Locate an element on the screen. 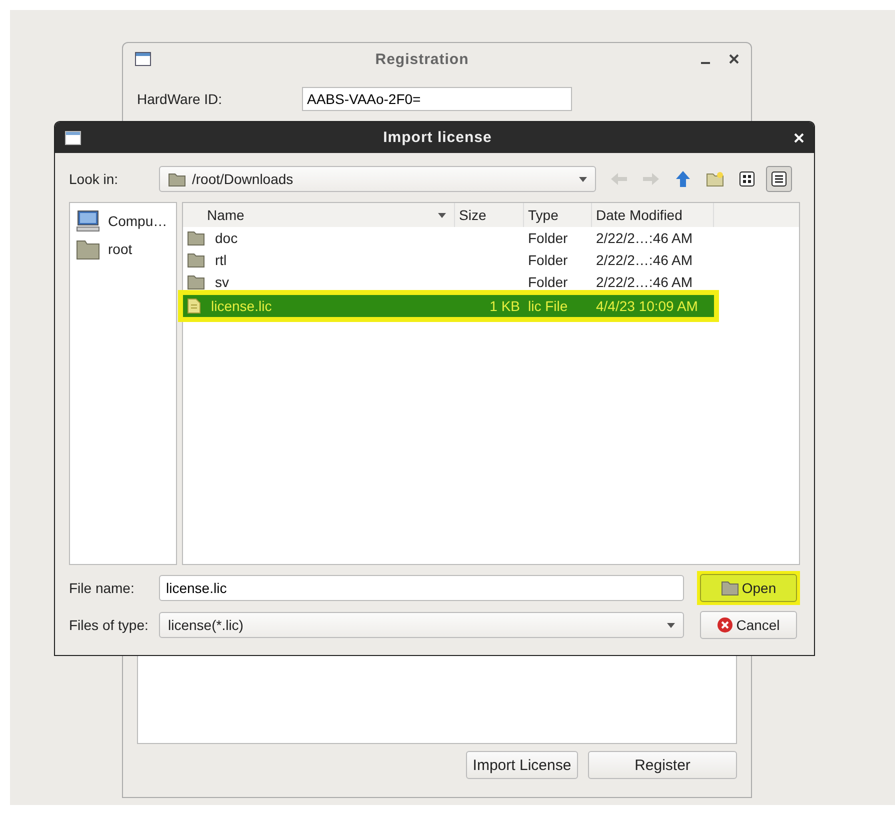 Image resolution: width=895 pixels, height=825 pixels. file-name: rtl is located at coordinates (221, 260).